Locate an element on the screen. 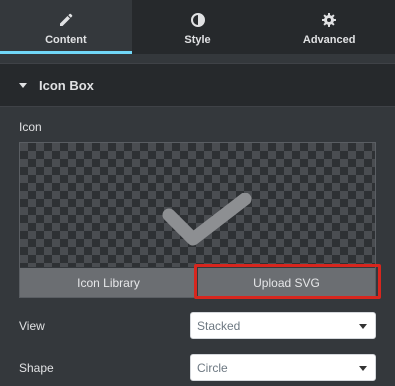  upload-svg-button: Upload SVG is located at coordinates (286, 282).